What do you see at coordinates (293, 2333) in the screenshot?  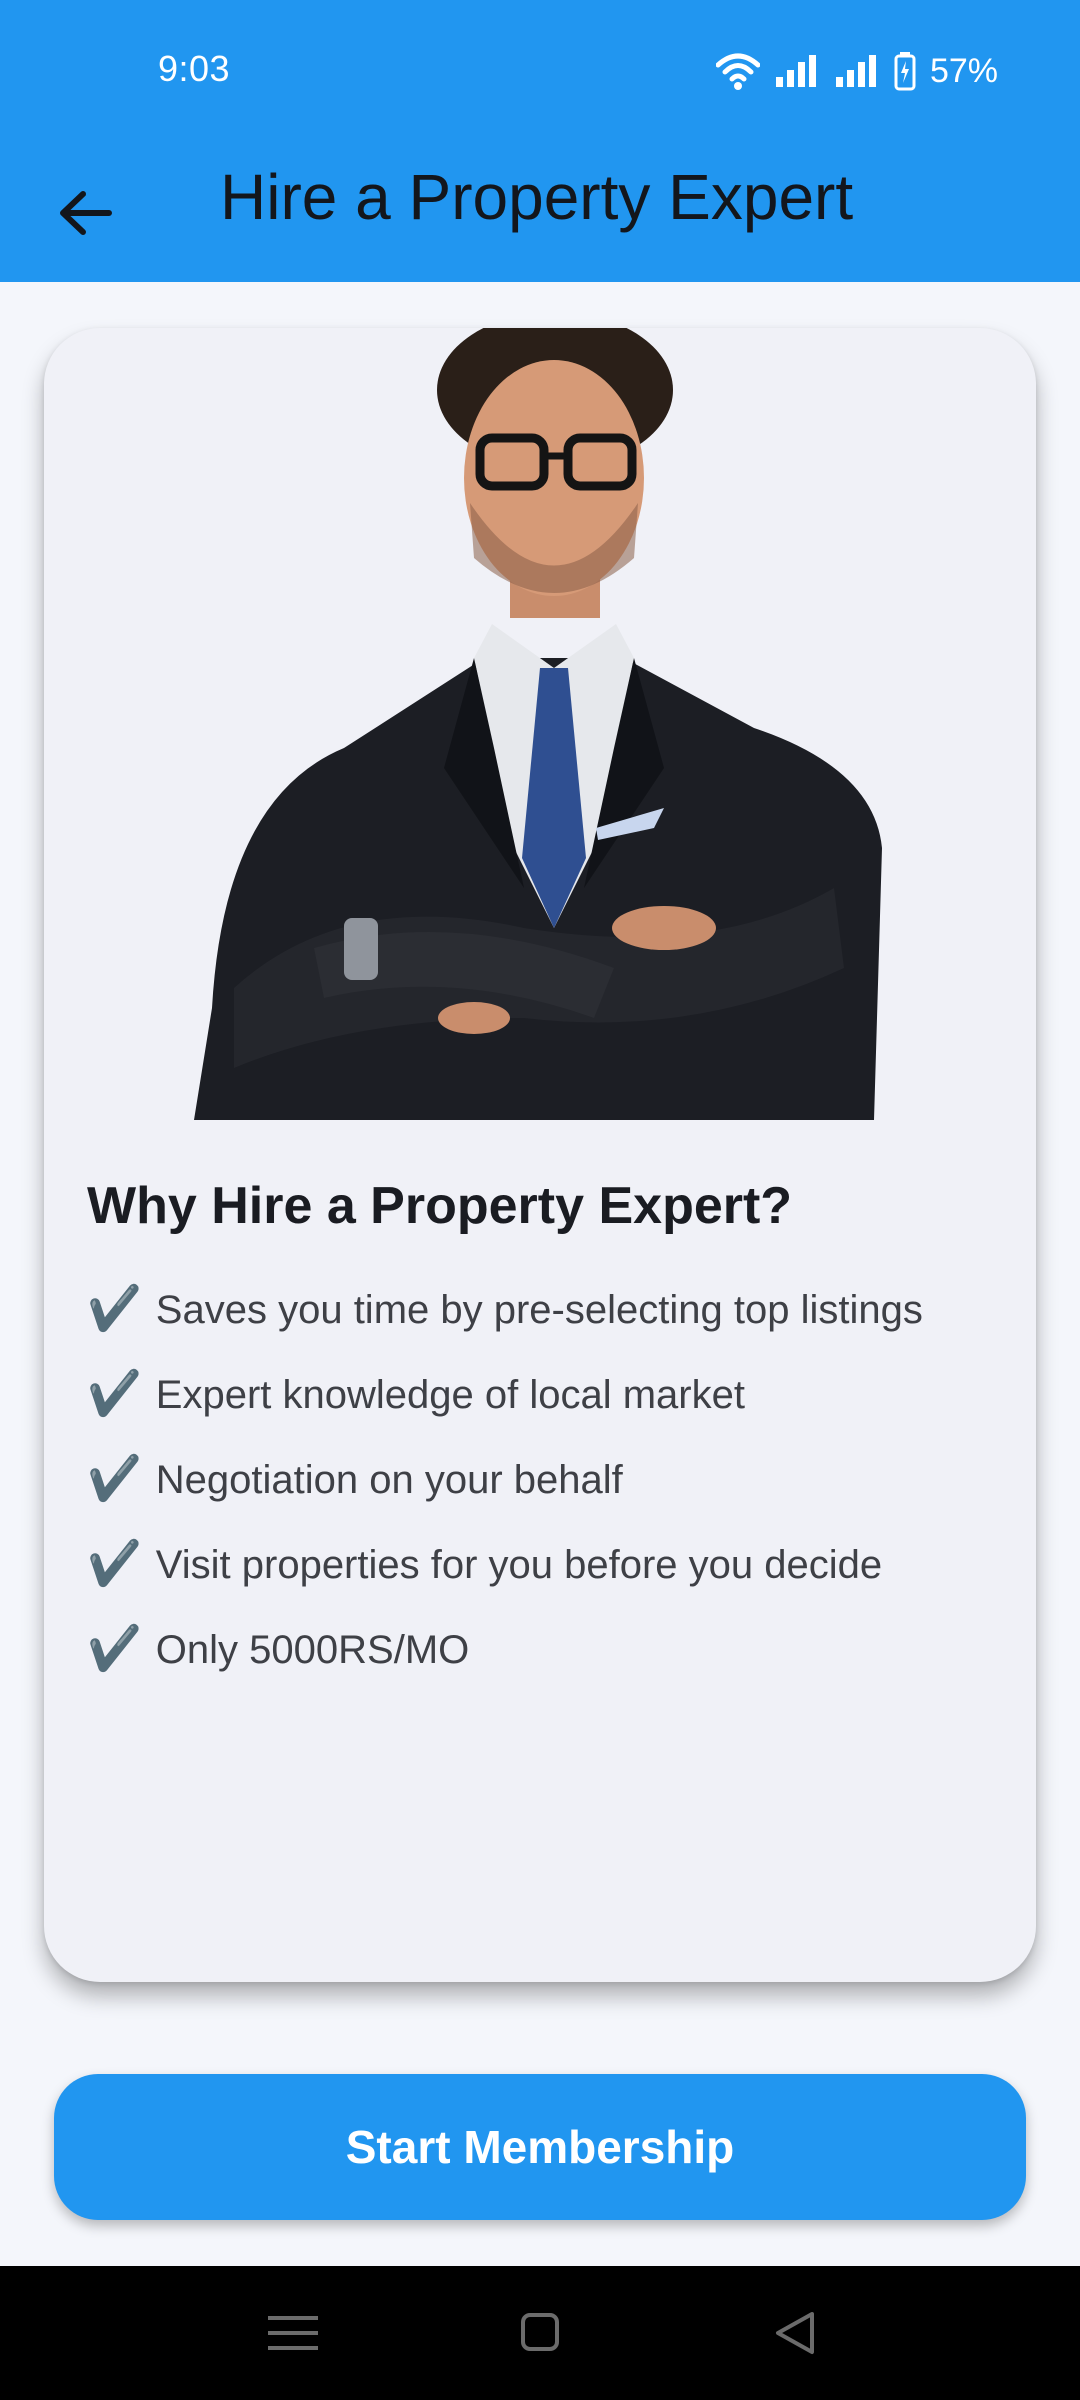 I see `menu-icon` at bounding box center [293, 2333].